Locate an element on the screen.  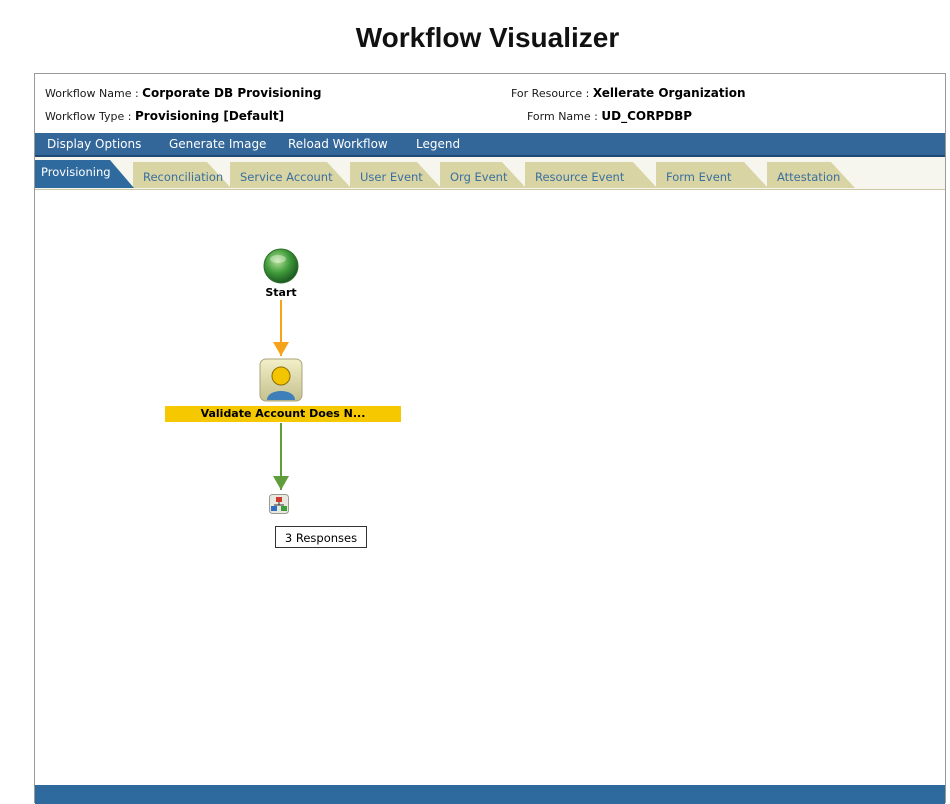
for-resource-value: Xellerate Organization is located at coordinates (669, 93).